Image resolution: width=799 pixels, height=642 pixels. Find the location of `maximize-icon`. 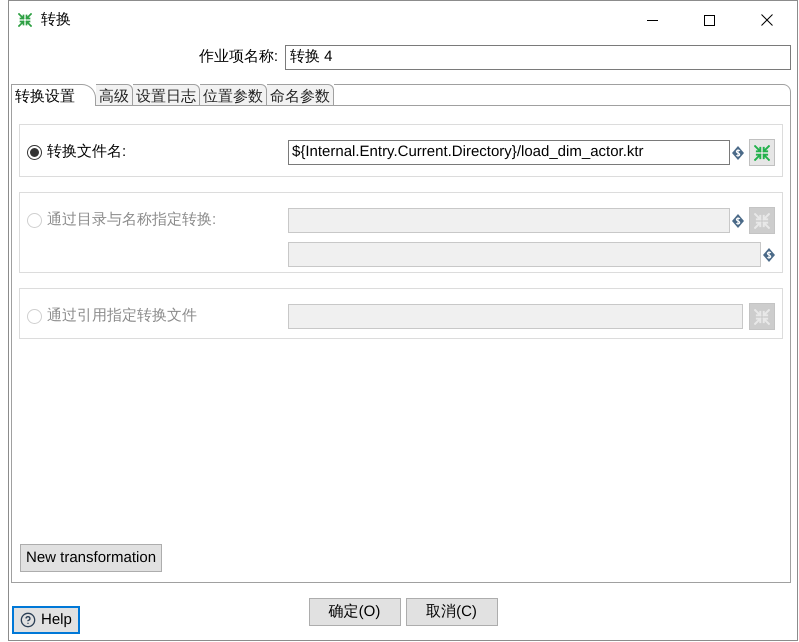

maximize-icon is located at coordinates (709, 20).